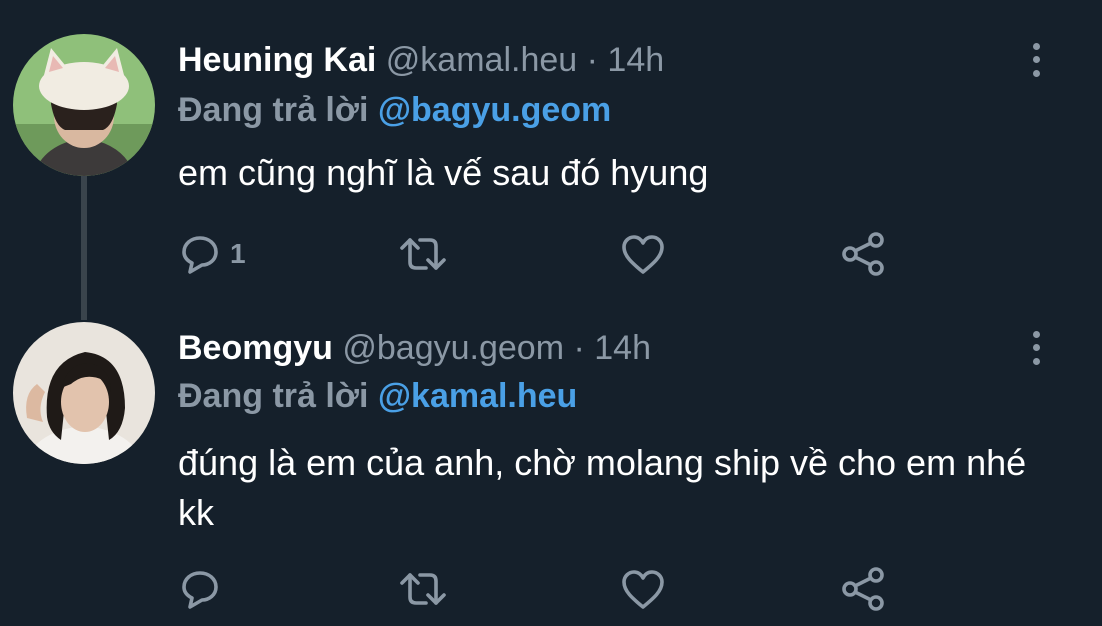  What do you see at coordinates (255, 348) in the screenshot?
I see `display-name: Beomgyu` at bounding box center [255, 348].